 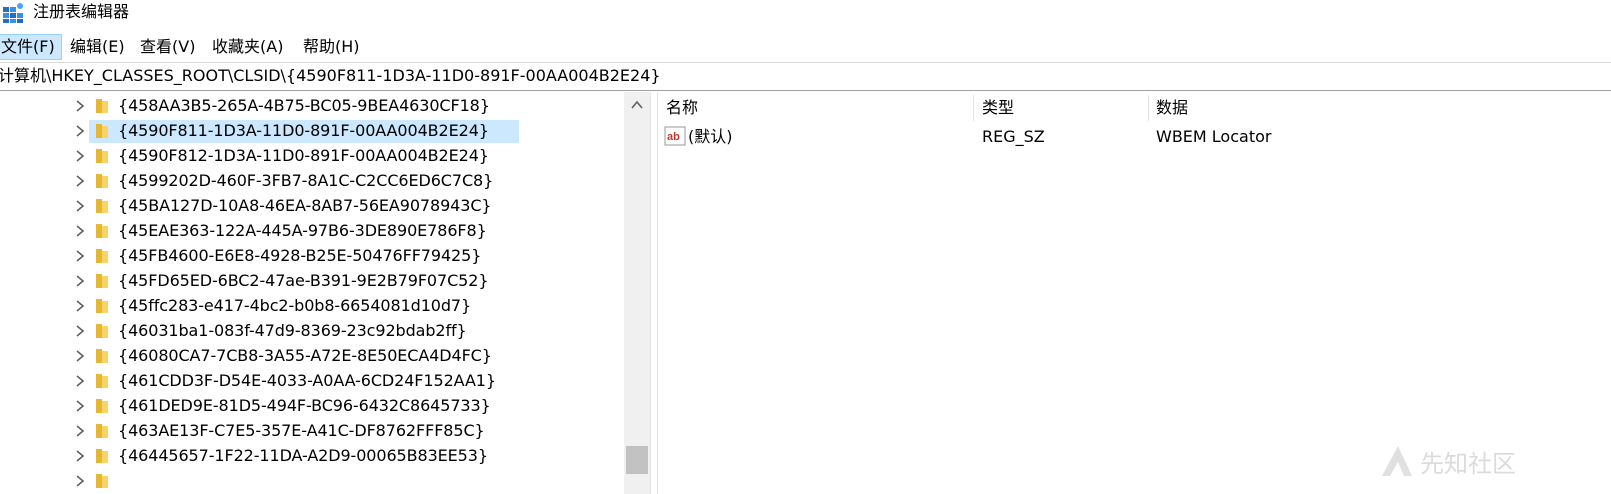 I want to click on value-row: ab (默认) REG_SZ WBEM Locator, so click(x=1134, y=137).